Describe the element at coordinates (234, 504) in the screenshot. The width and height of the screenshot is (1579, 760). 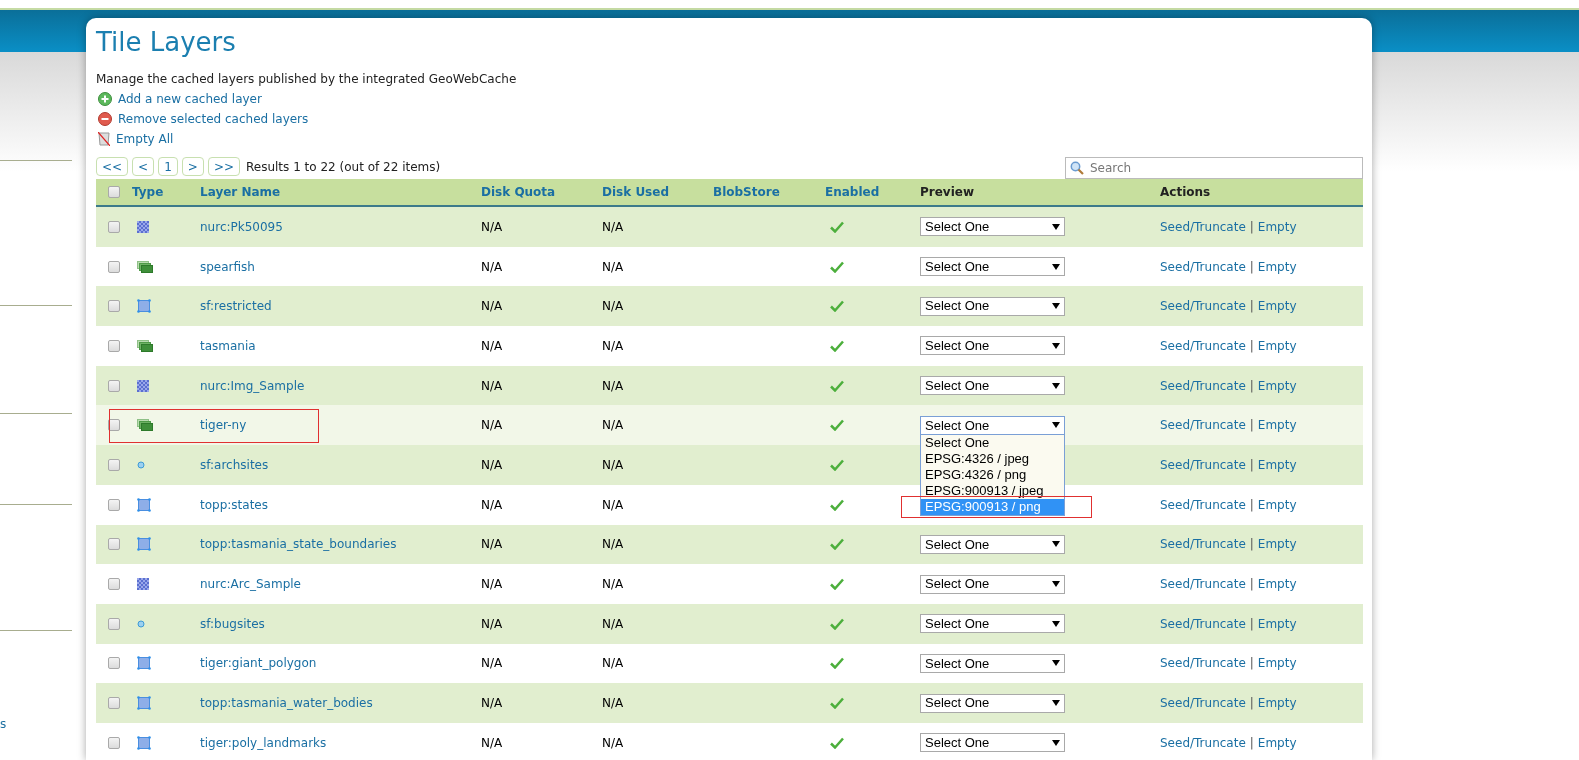
I see `layer-name-link: topp:states` at that location.